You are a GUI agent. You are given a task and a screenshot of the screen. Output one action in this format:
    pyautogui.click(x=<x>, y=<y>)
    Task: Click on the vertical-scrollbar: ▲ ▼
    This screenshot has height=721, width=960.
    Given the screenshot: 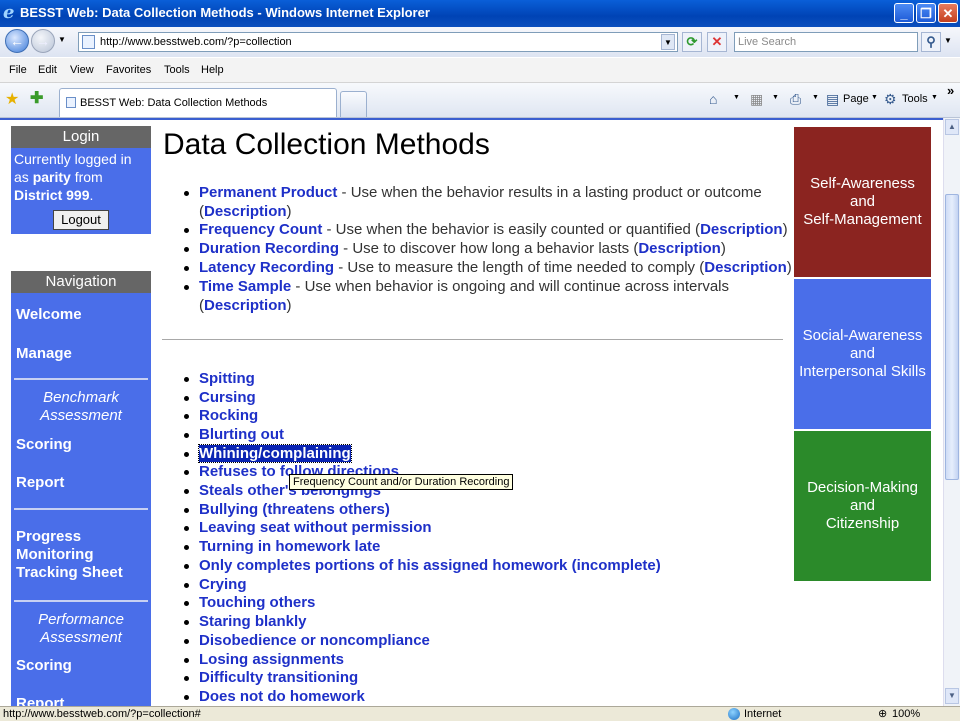 What is the action you would take?
    pyautogui.click(x=951, y=412)
    